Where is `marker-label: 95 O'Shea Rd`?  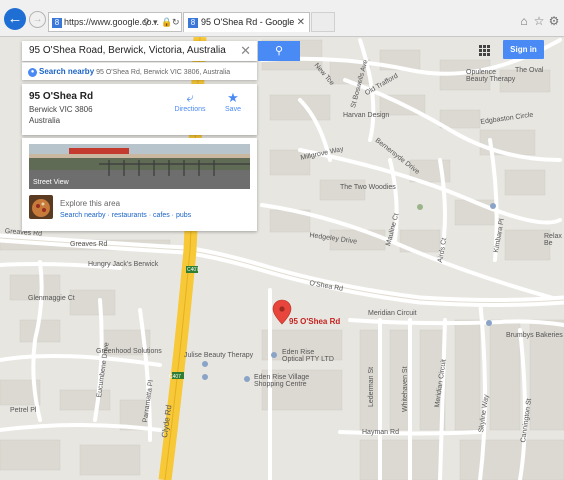 marker-label: 95 O'Shea Rd is located at coordinates (314, 321).